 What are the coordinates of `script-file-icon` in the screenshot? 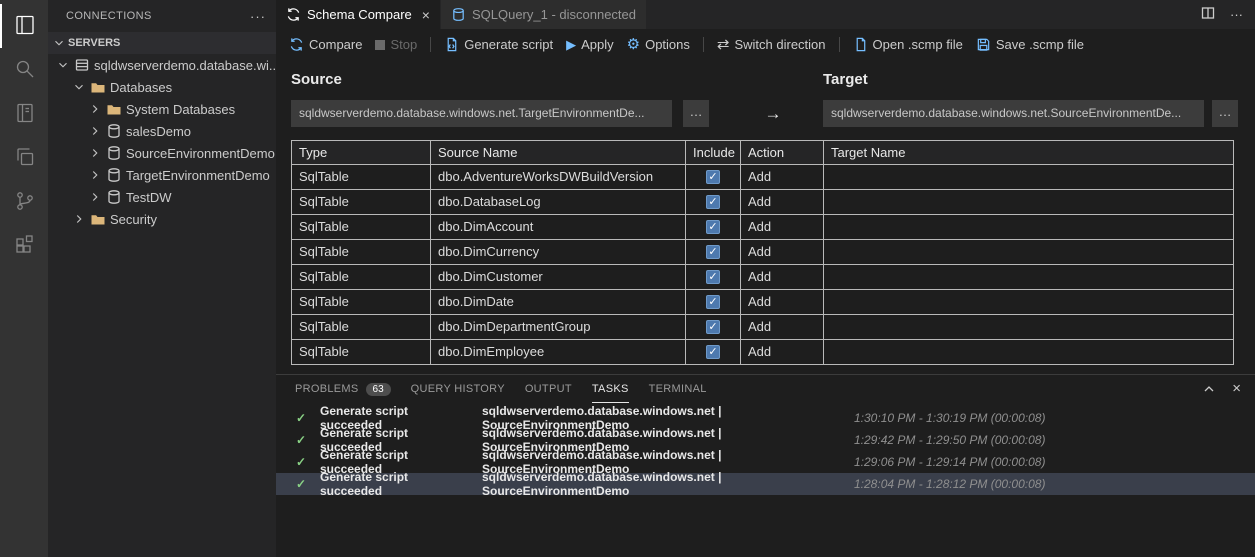 It's located at (451, 44).